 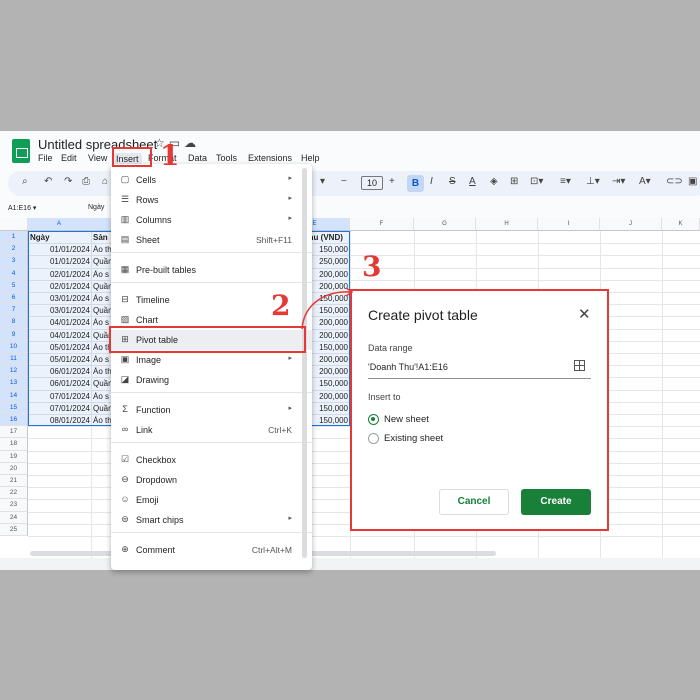 What do you see at coordinates (322, 181) in the screenshot?
I see `font-chevron-down-icon: ▾` at bounding box center [322, 181].